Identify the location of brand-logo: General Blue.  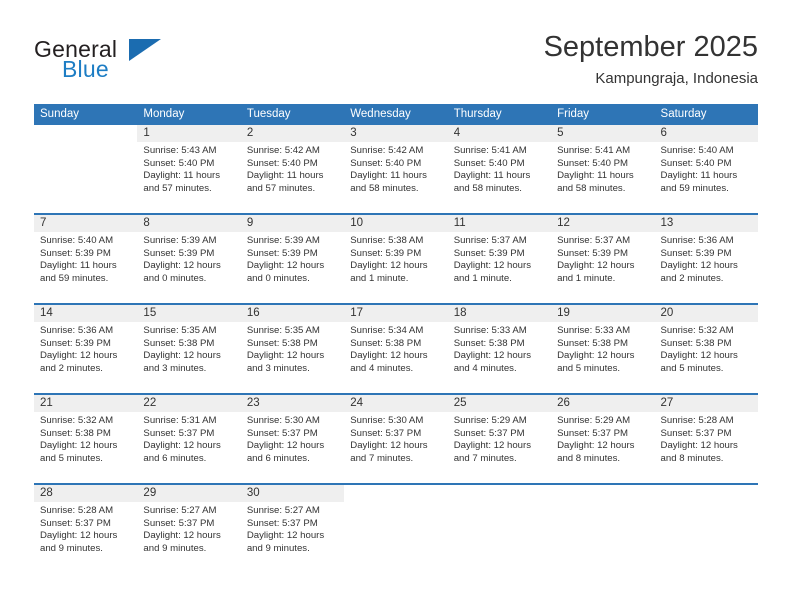
(149, 62).